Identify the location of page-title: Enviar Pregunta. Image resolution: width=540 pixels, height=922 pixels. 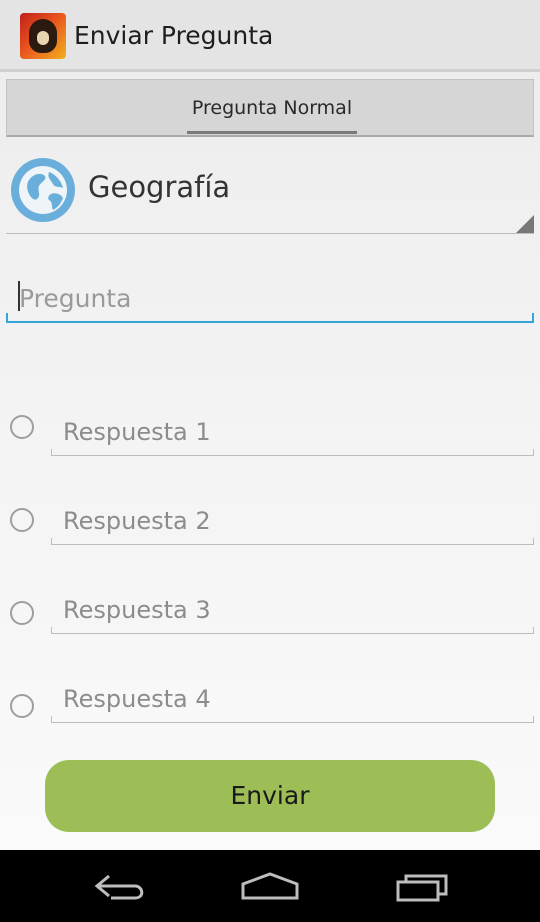
(174, 35).